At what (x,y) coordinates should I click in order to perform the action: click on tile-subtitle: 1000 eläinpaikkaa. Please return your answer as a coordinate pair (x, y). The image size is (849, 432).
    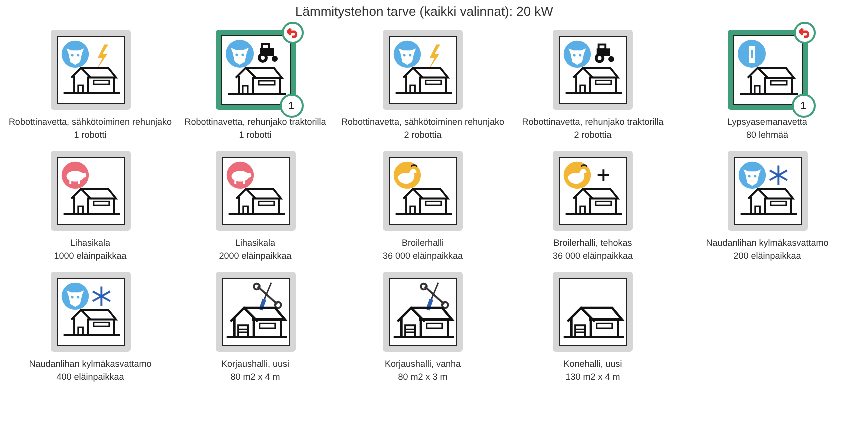
    Looking at the image, I should click on (90, 256).